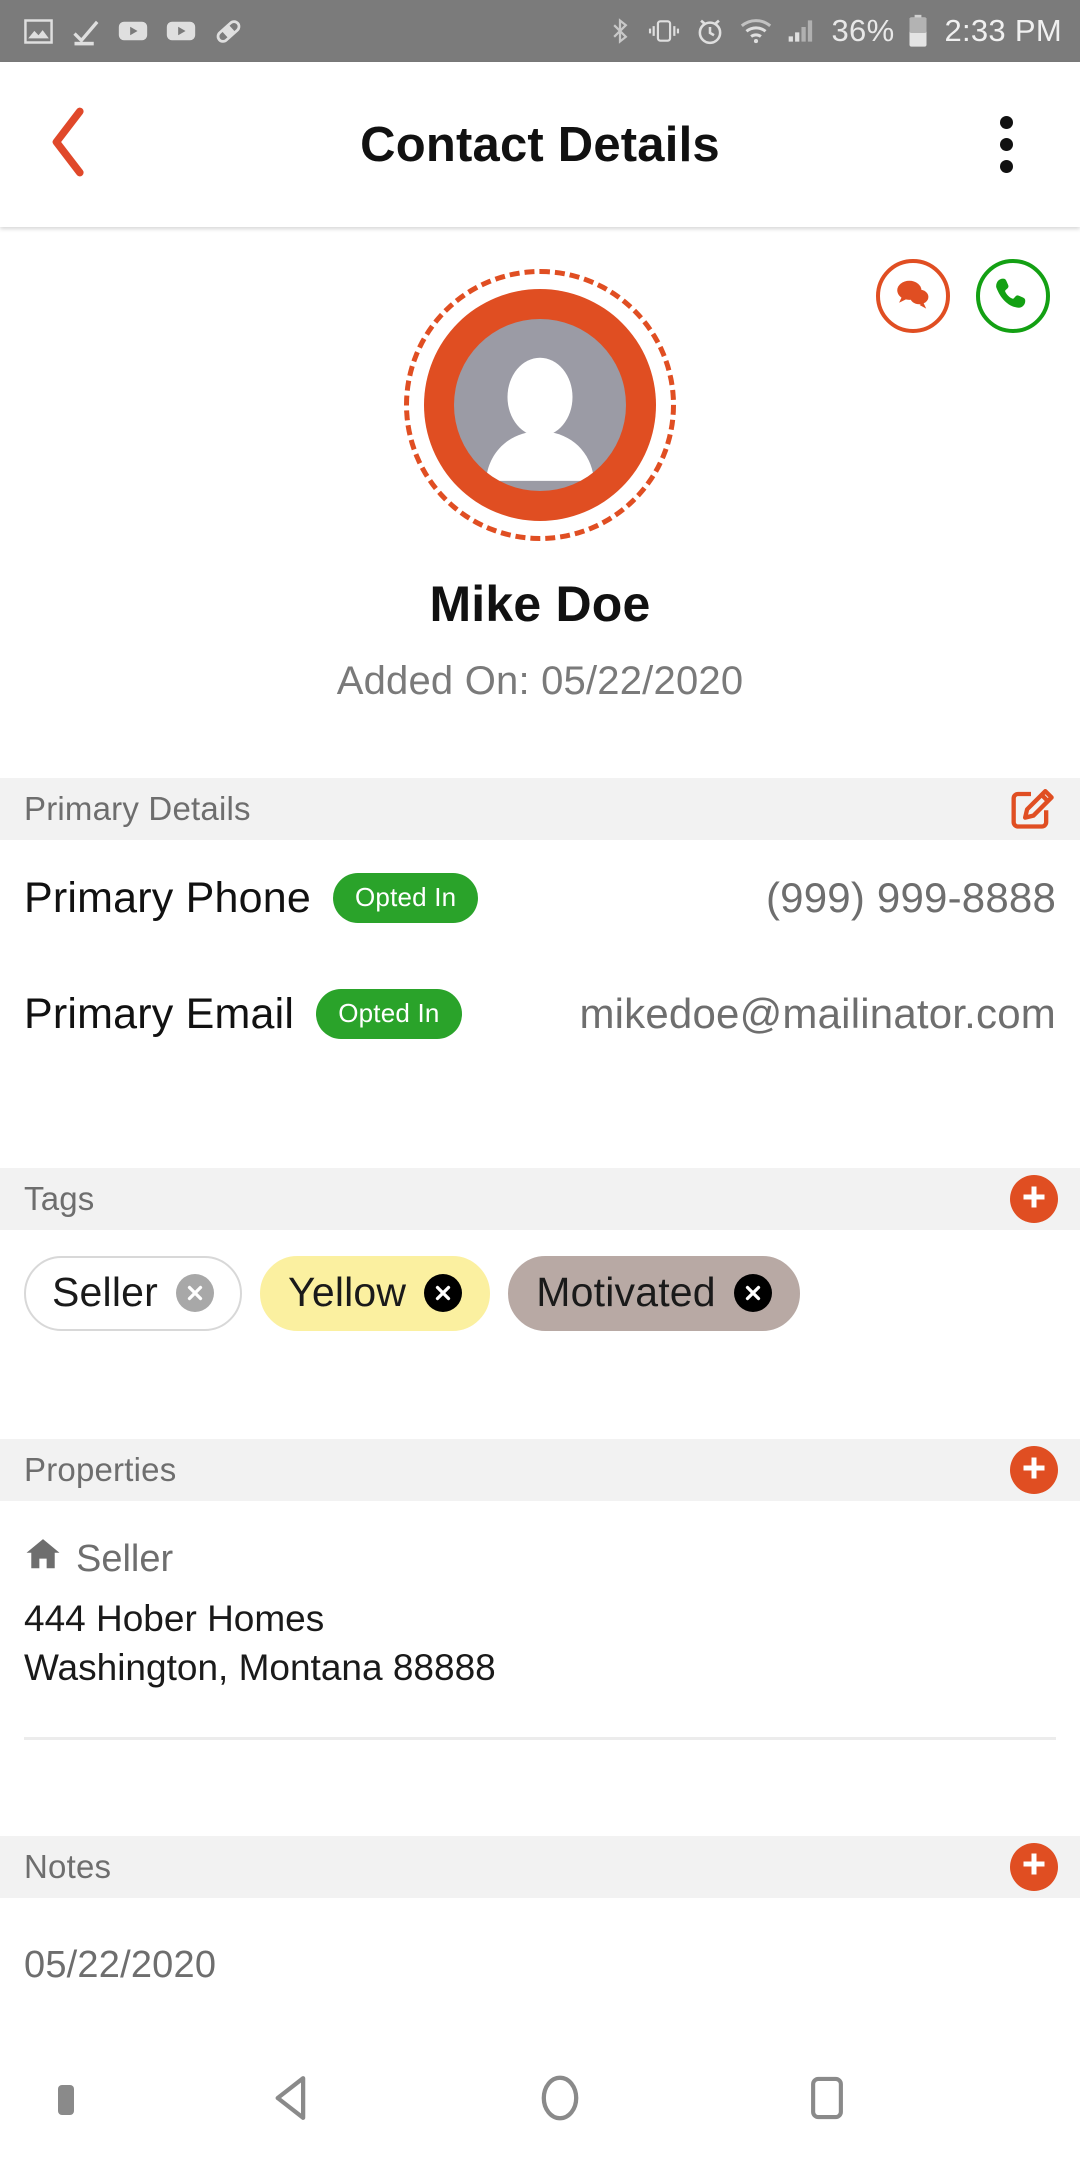  What do you see at coordinates (228, 31) in the screenshot?
I see `bandage-icon` at bounding box center [228, 31].